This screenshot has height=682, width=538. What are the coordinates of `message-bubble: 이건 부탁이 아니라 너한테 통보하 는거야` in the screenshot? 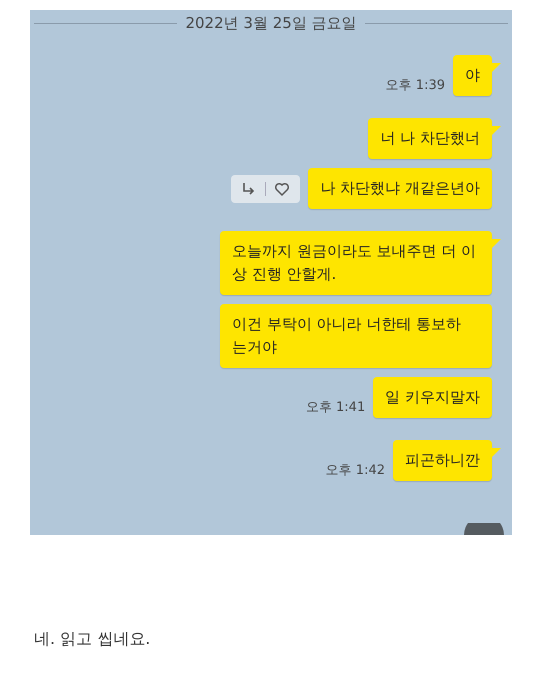 It's located at (356, 336).